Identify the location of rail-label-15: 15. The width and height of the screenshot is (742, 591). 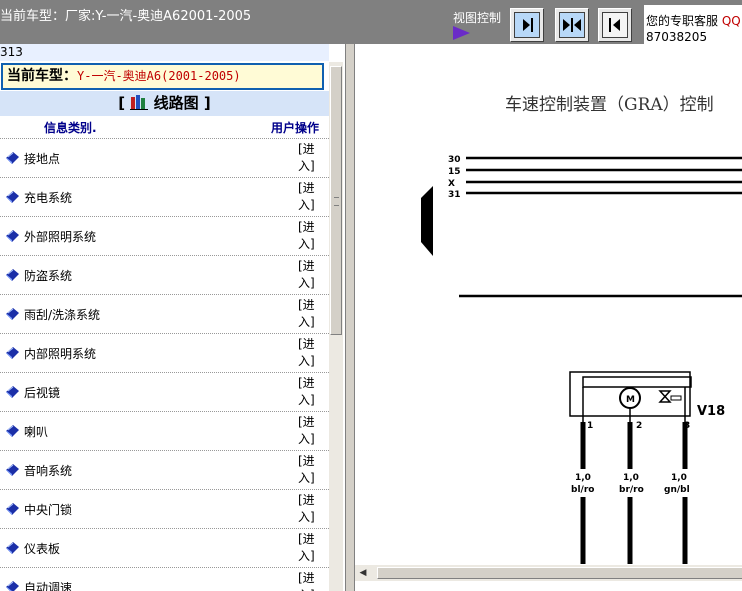
(454, 172).